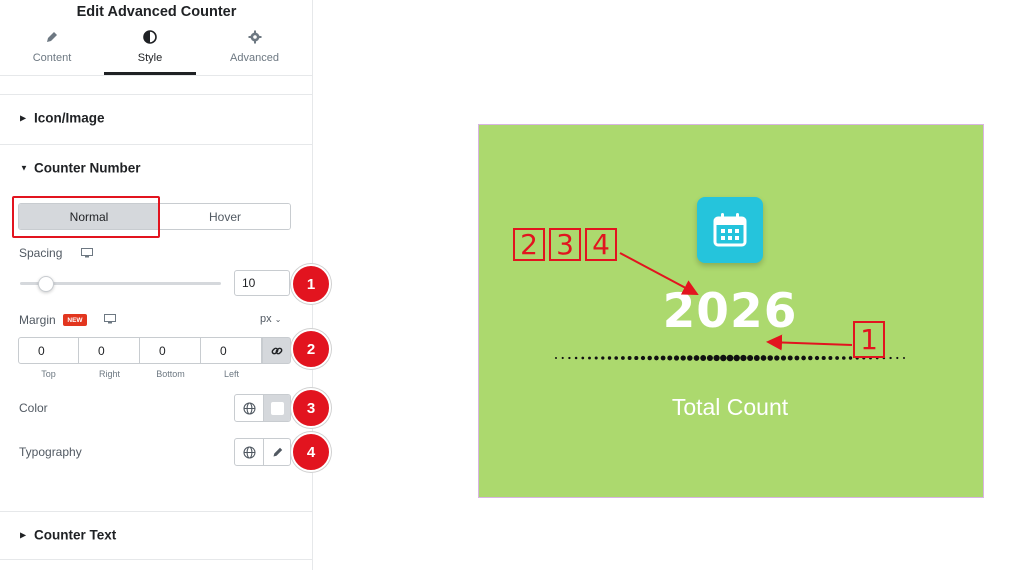 This screenshot has width=1024, height=570. Describe the element at coordinates (75, 320) in the screenshot. I see `new-badge: NEW` at that location.